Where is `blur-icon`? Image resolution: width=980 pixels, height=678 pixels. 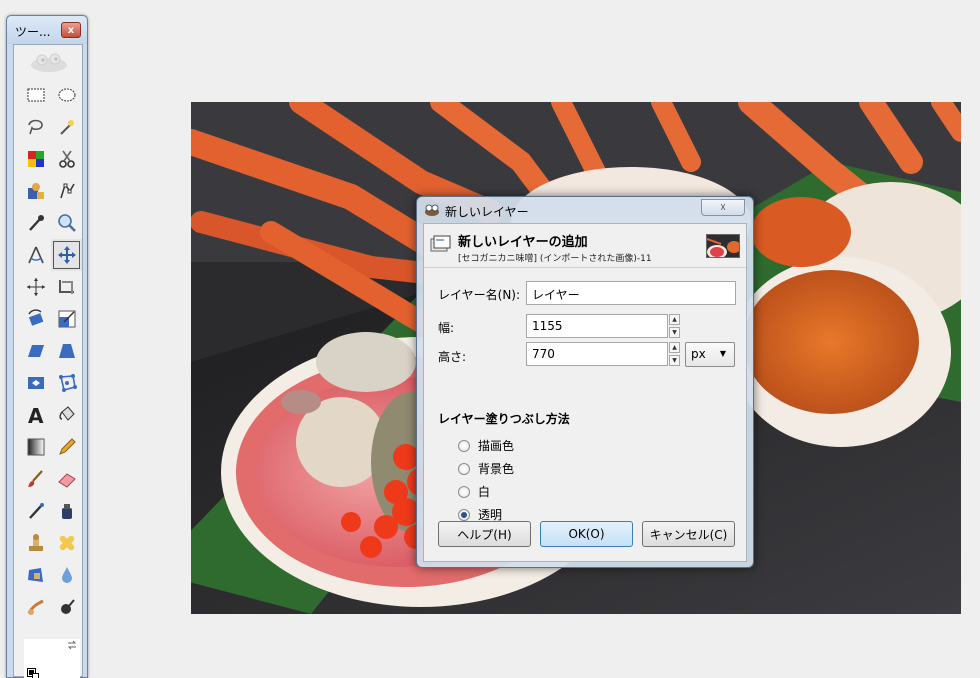 blur-icon is located at coordinates (66, 575).